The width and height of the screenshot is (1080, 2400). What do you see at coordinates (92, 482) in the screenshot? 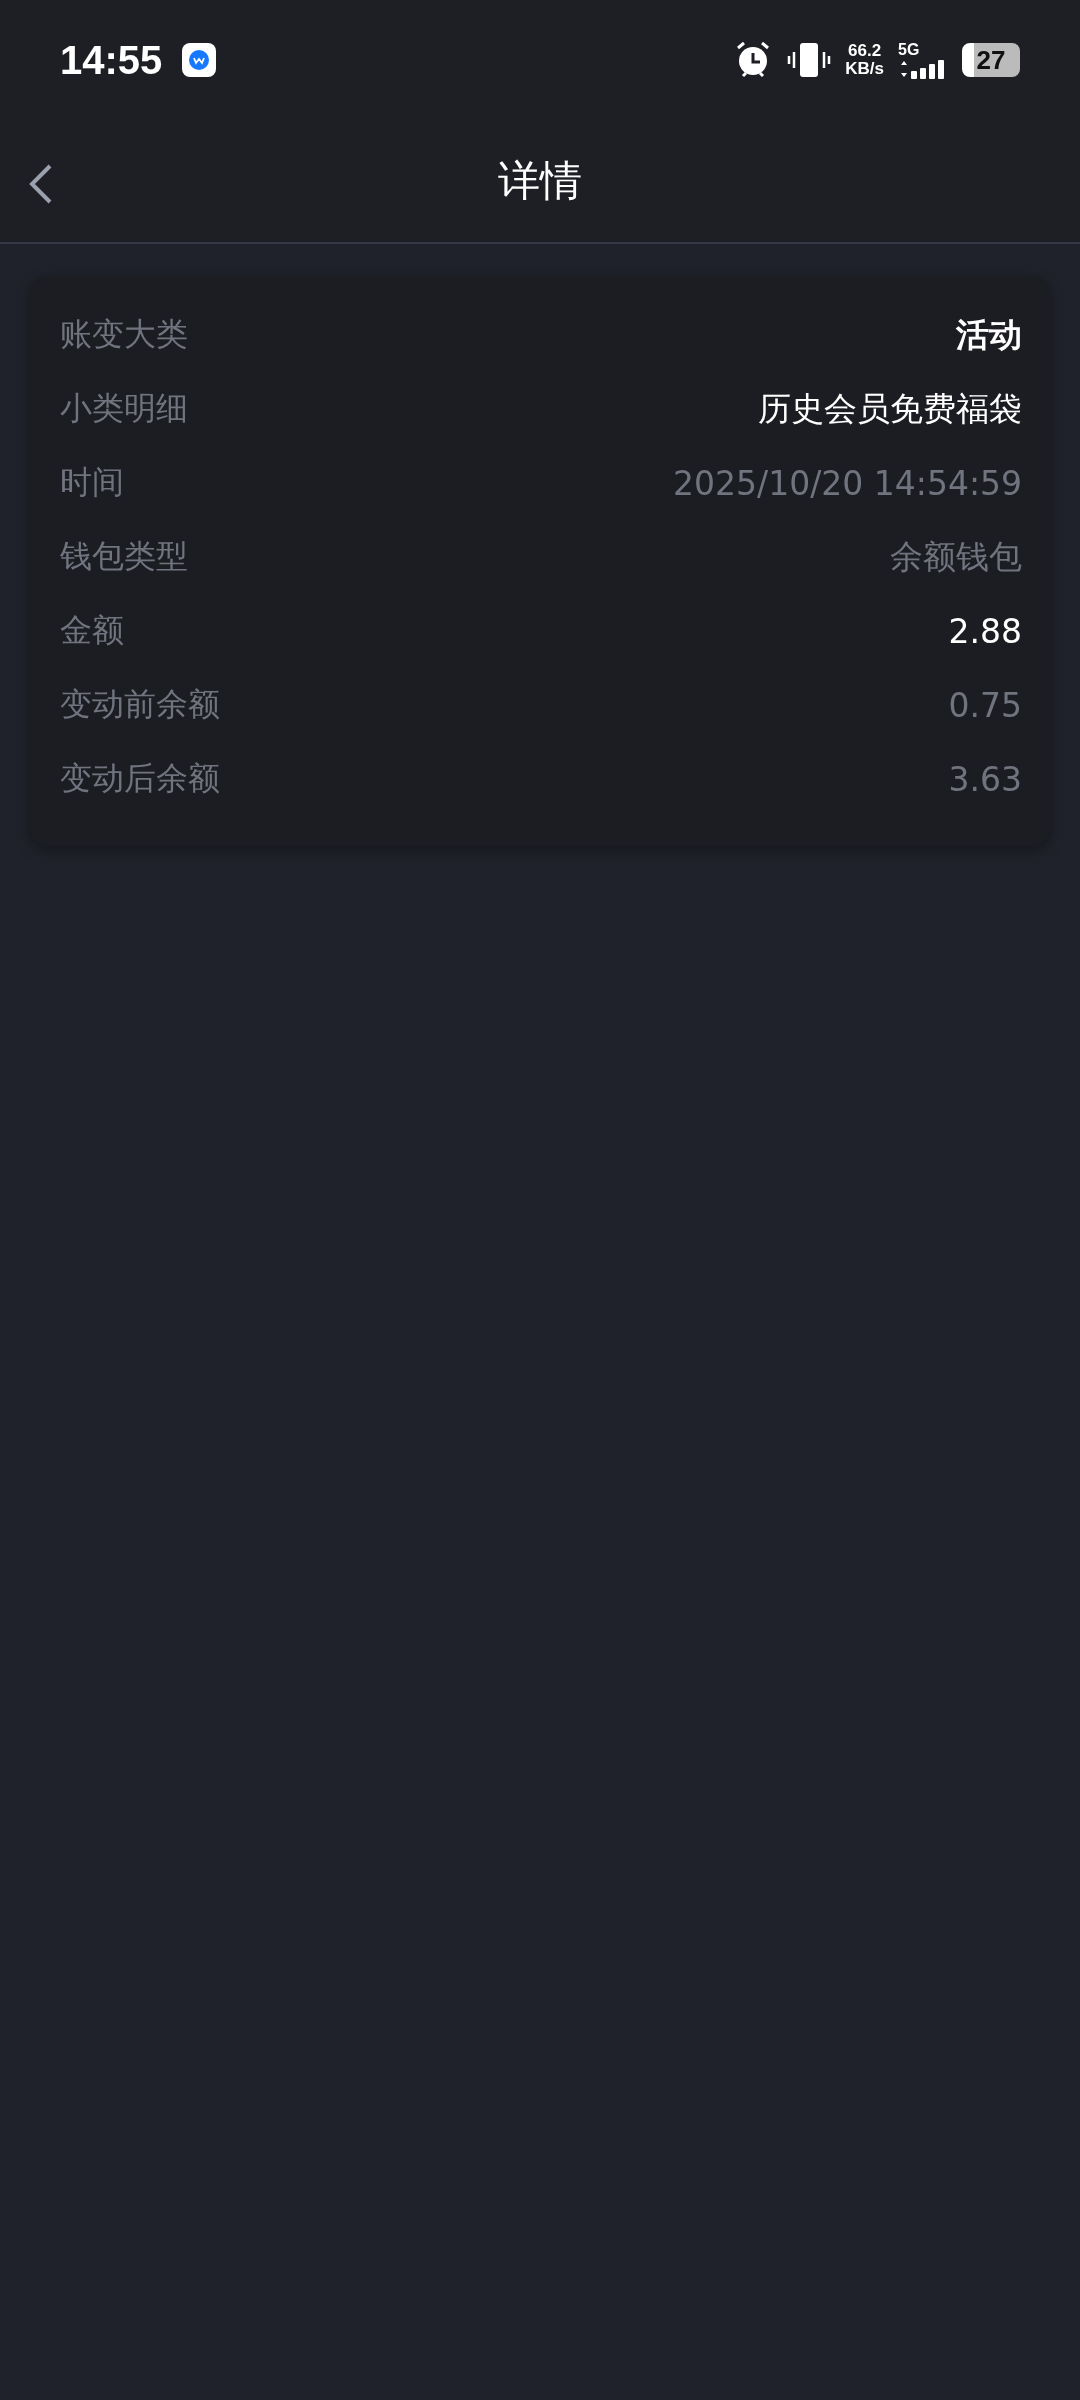
I see `field-label: 时间` at bounding box center [92, 482].